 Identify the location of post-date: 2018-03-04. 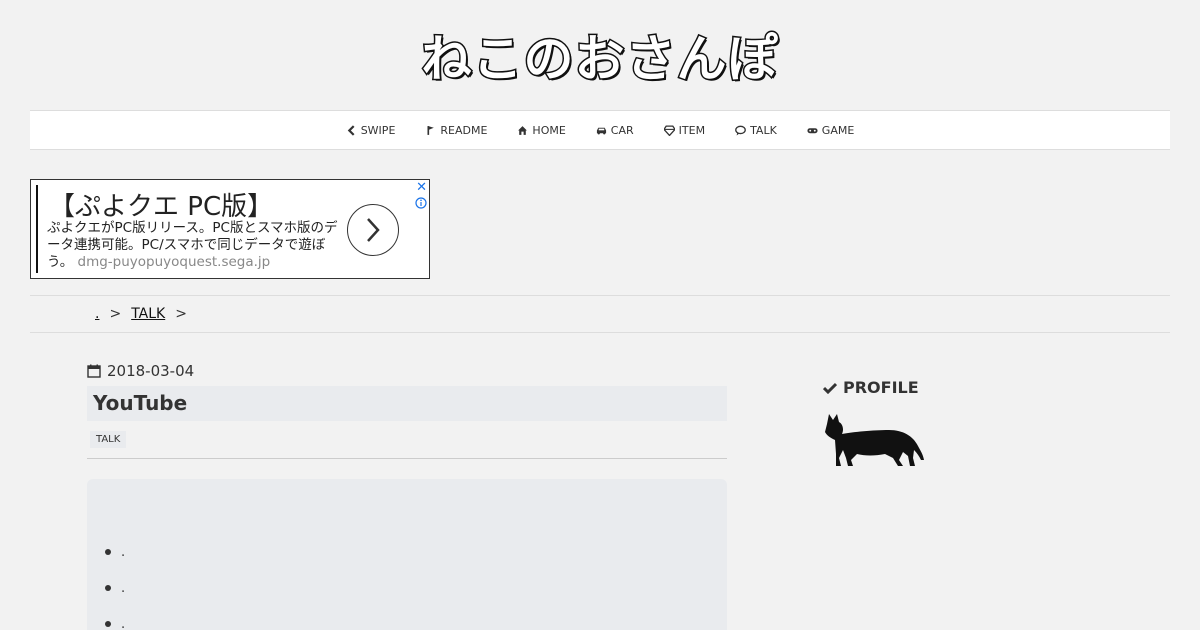
(140, 371).